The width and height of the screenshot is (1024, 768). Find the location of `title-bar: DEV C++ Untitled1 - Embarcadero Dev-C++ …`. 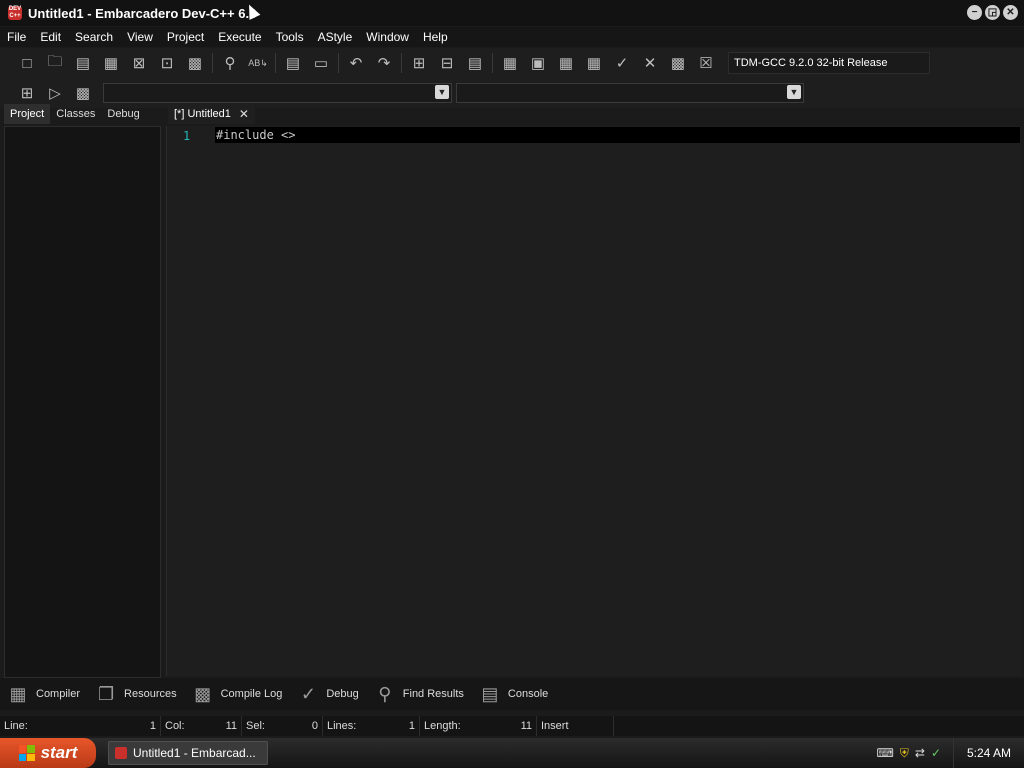

title-bar: DEV C++ Untitled1 - Embarcadero Dev-C++ … is located at coordinates (512, 13).